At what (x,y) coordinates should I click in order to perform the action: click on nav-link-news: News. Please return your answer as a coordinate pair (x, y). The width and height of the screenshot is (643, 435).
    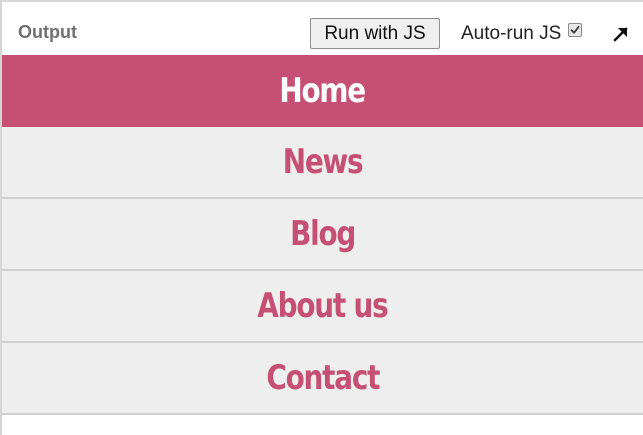
    Looking at the image, I should click on (323, 162).